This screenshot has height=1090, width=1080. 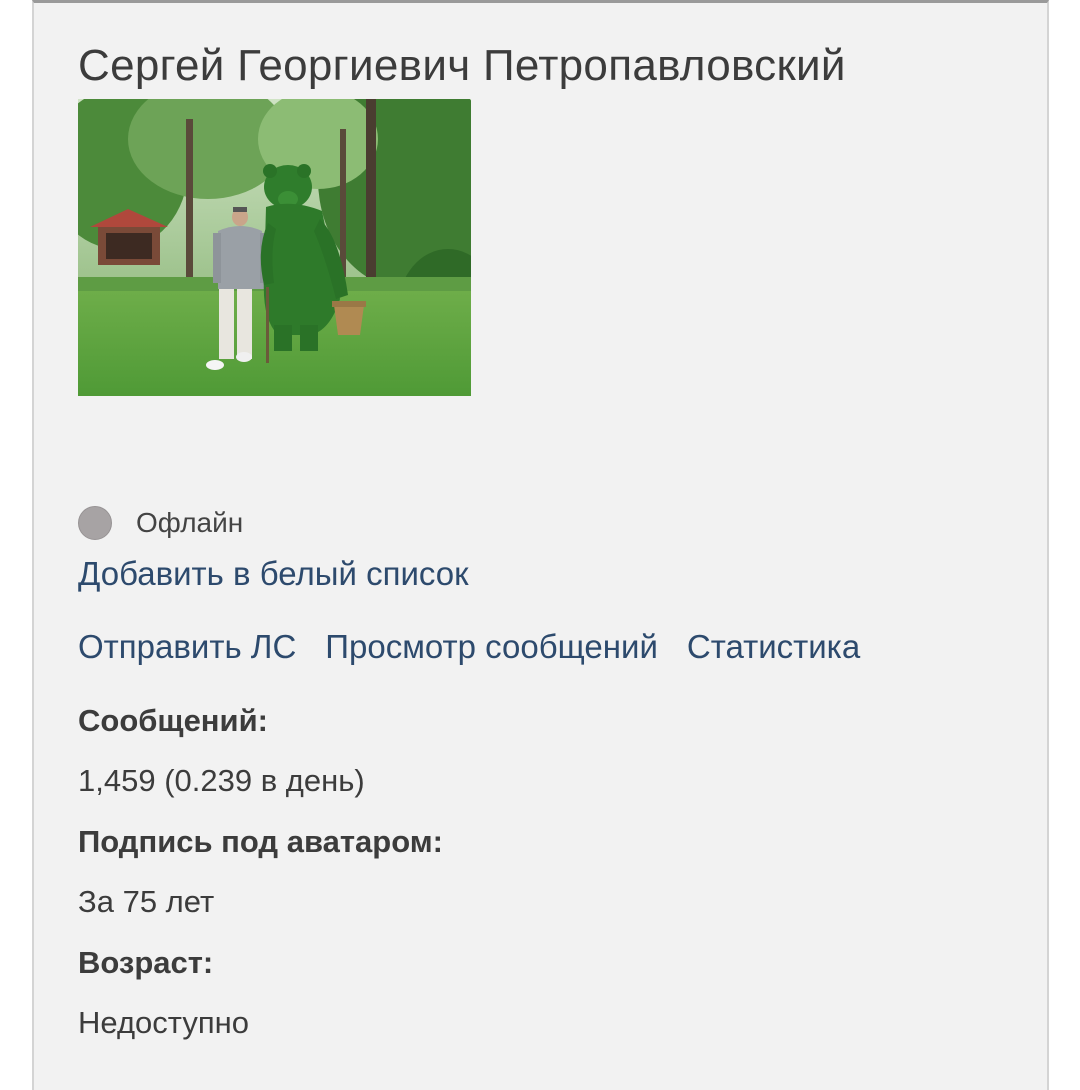 I want to click on posts-value: 1,459 (0.239 в день), so click(x=221, y=780).